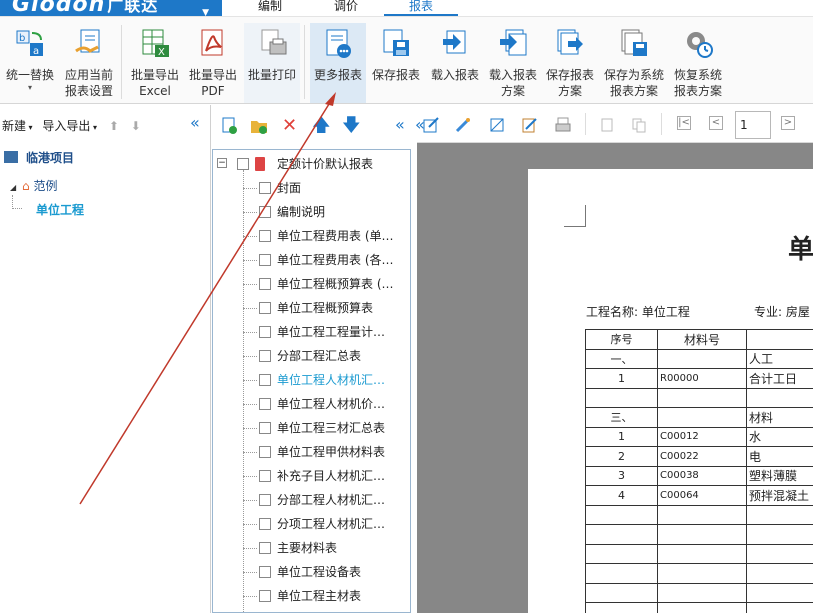  I want to click on collapse-left-icon: «, so click(195, 122).